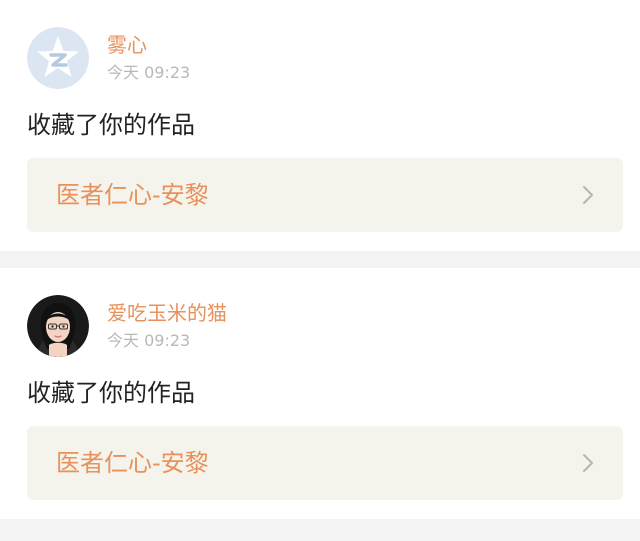 The image size is (640, 541). I want to click on user-portrait-icon, so click(58, 326).